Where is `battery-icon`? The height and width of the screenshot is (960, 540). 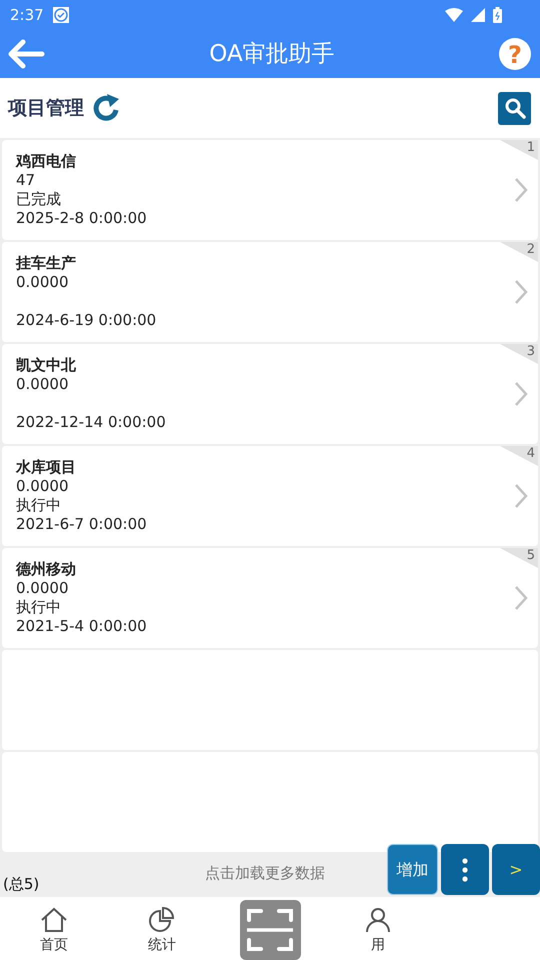
battery-icon is located at coordinates (497, 15).